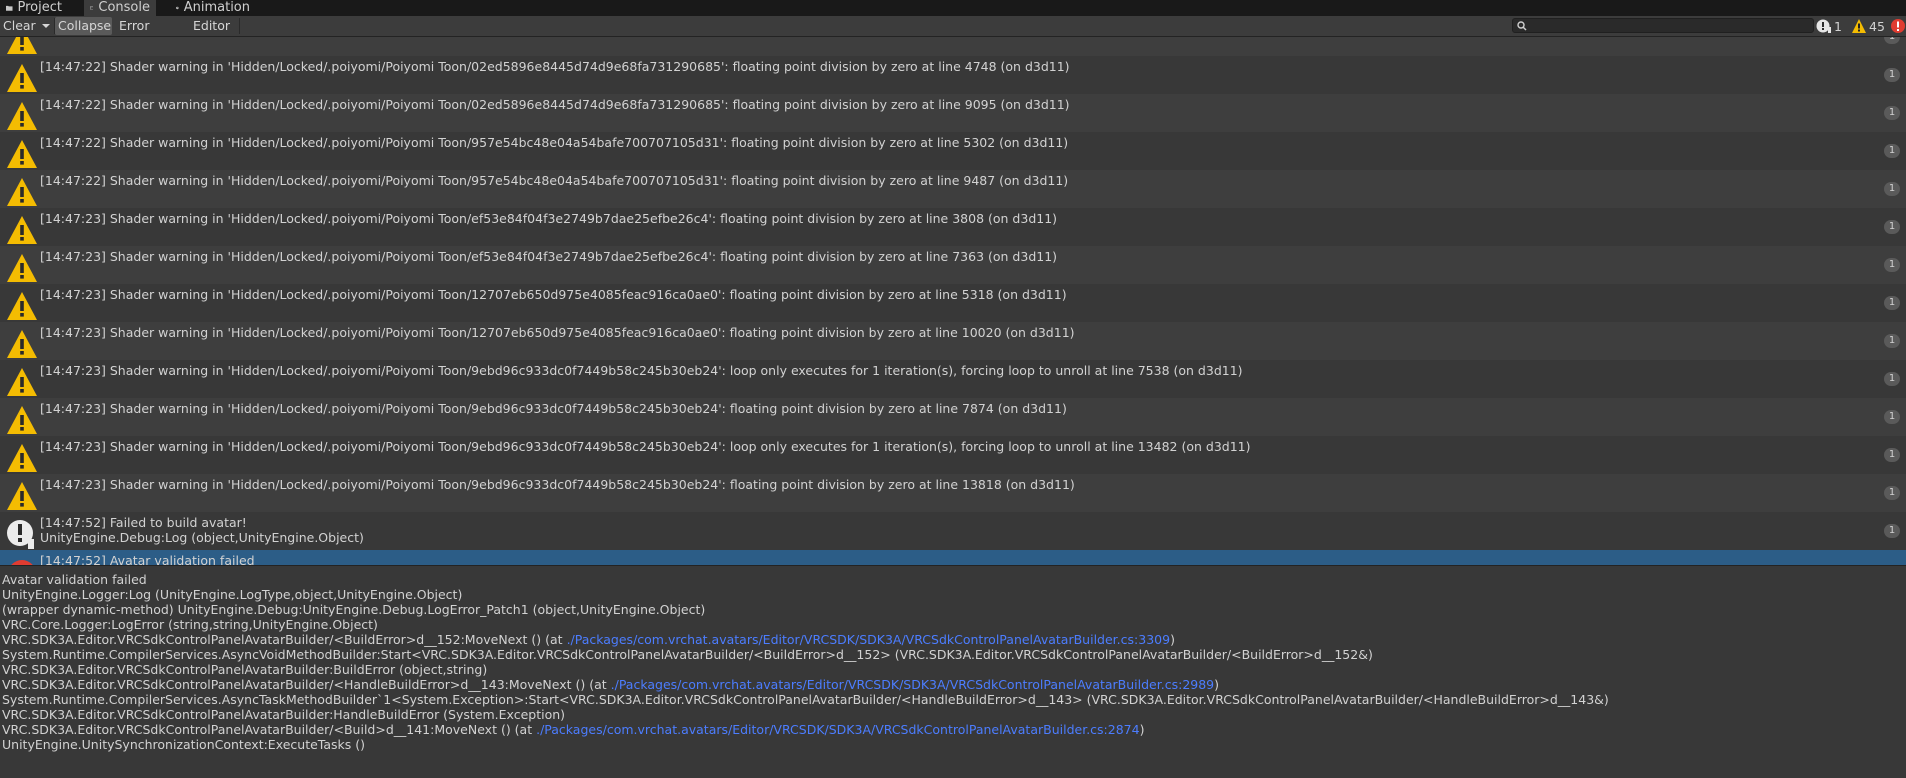 The width and height of the screenshot is (1906, 778). Describe the element at coordinates (74, 579) in the screenshot. I see `stack-trace-line: Avatar validation failed` at that location.